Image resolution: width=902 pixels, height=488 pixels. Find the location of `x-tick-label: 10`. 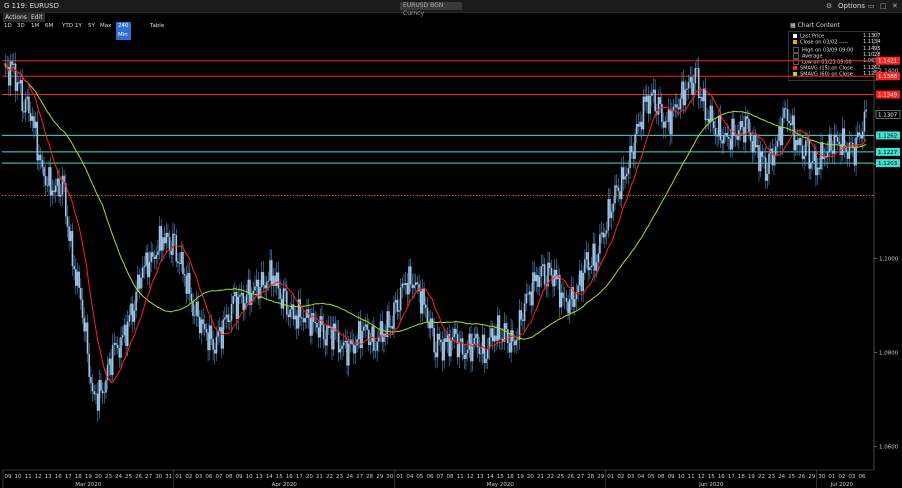

x-tick-label: 10 is located at coordinates (18, 477).